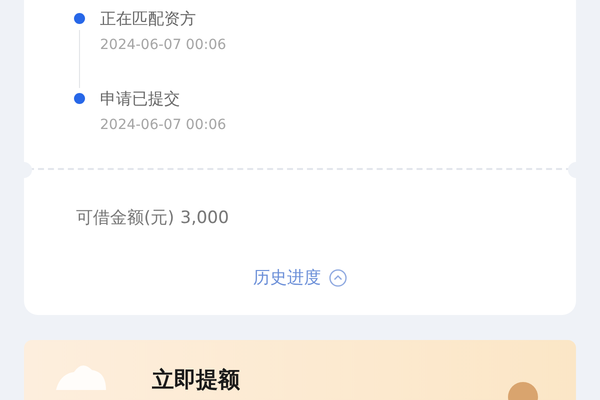  What do you see at coordinates (204, 218) in the screenshot?
I see `amount-value: 3,000` at bounding box center [204, 218].